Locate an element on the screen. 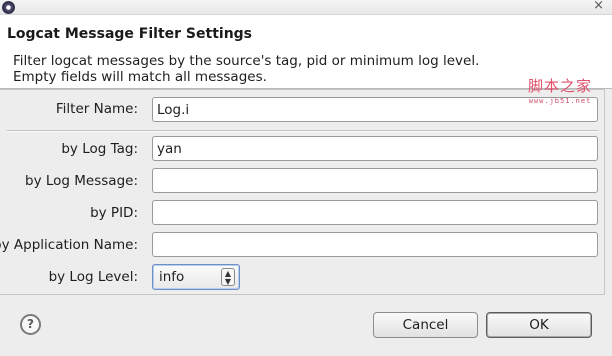  close-icon: × is located at coordinates (598, 7).